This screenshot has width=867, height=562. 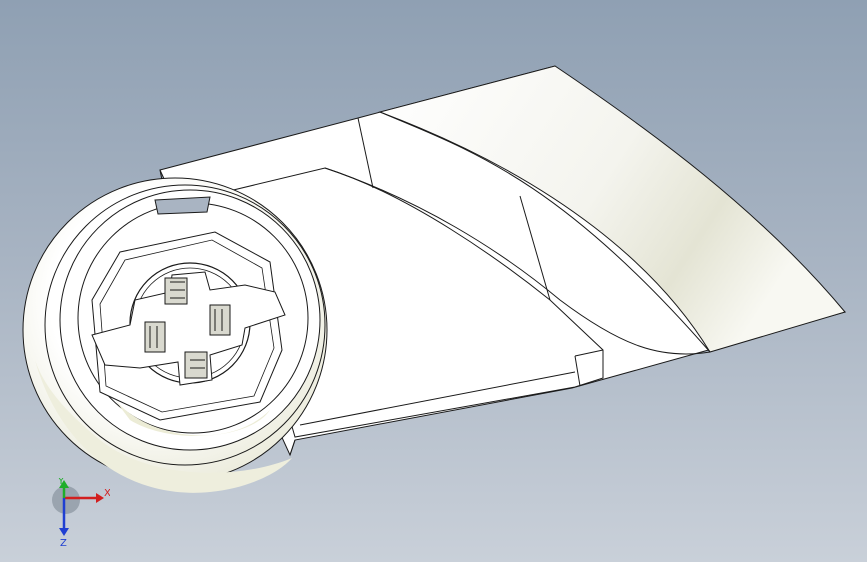 I want to click on triad-sphere-icon, so click(x=66, y=500).